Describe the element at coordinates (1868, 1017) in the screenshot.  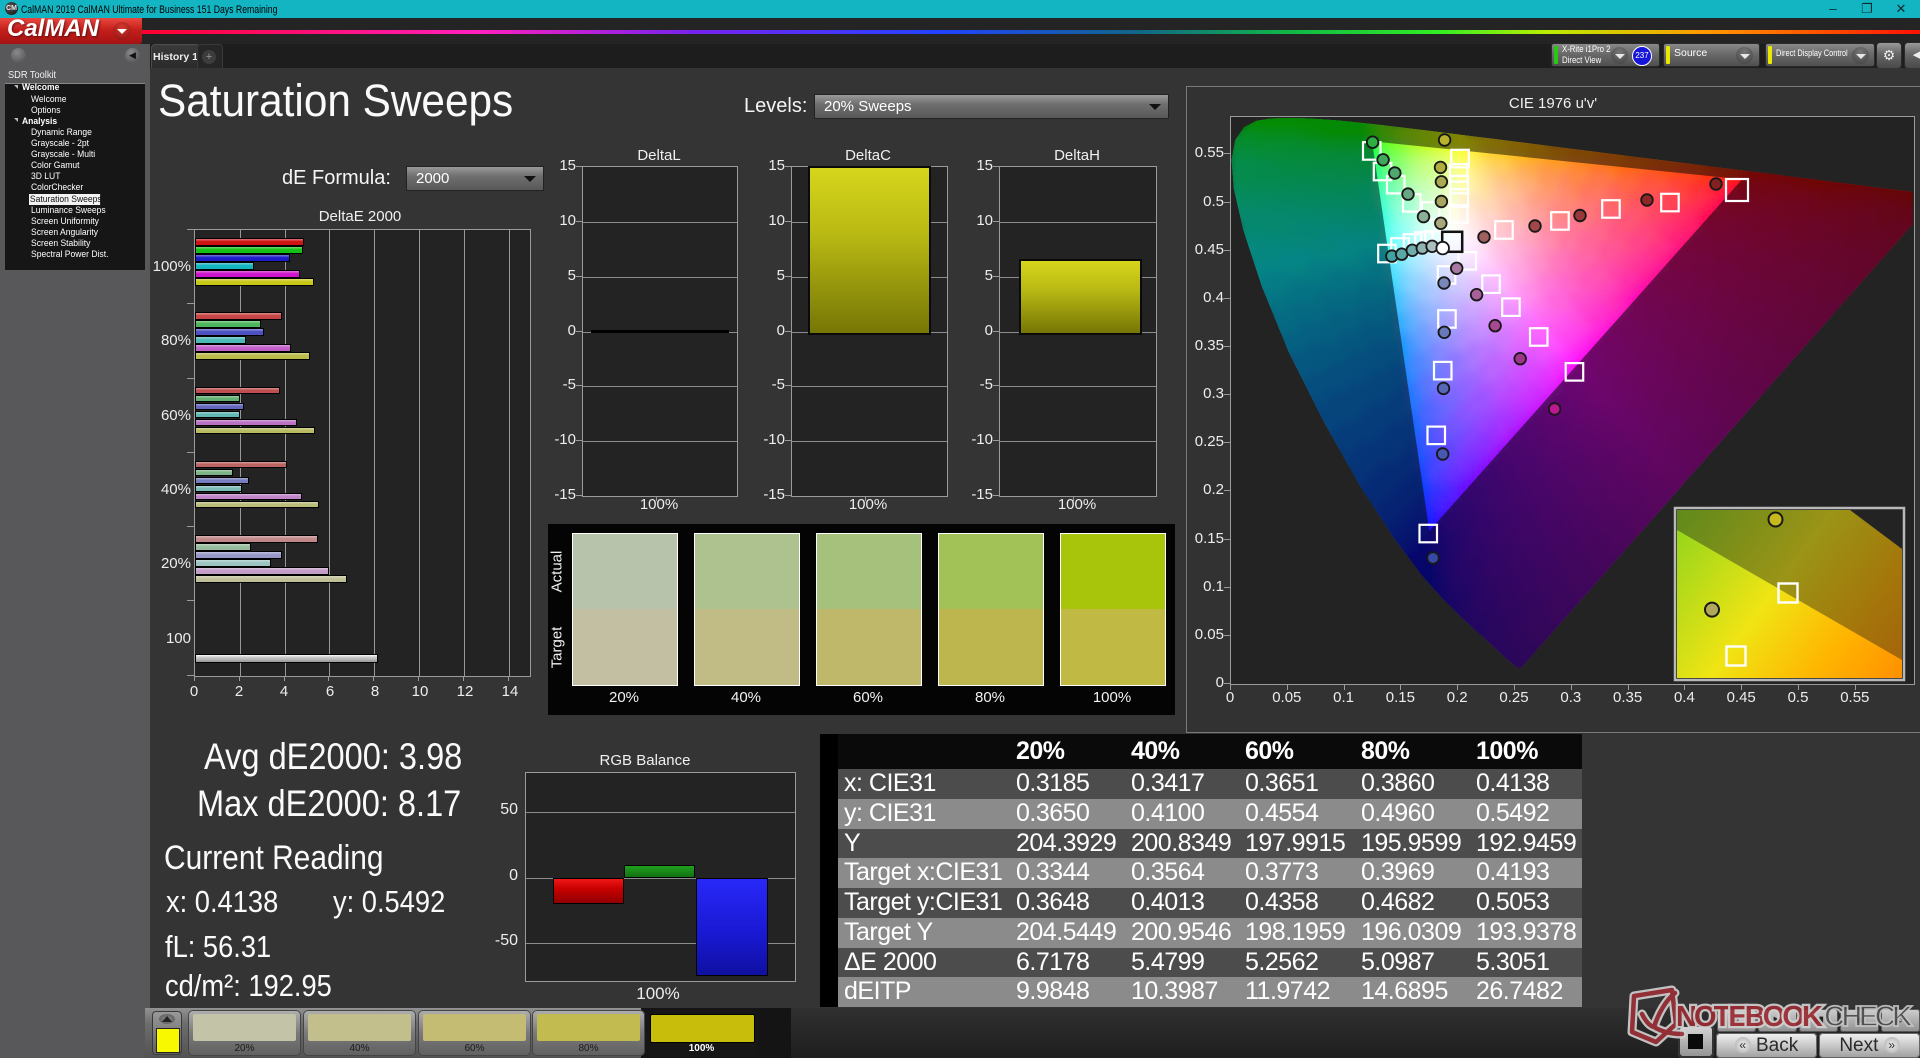
I see `svg-text: CHECK` at that location.